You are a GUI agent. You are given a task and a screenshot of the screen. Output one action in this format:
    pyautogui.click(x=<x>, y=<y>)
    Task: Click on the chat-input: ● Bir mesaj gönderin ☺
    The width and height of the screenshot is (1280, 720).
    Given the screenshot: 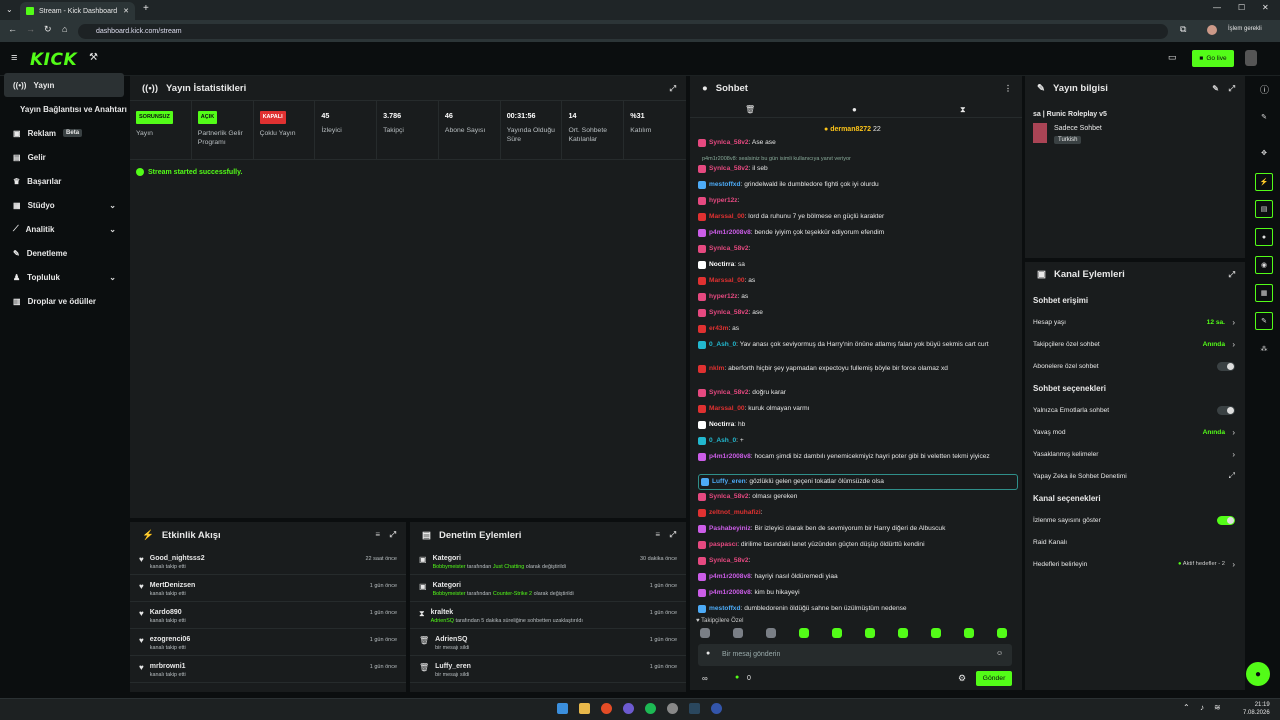 What is the action you would take?
    pyautogui.click(x=855, y=655)
    